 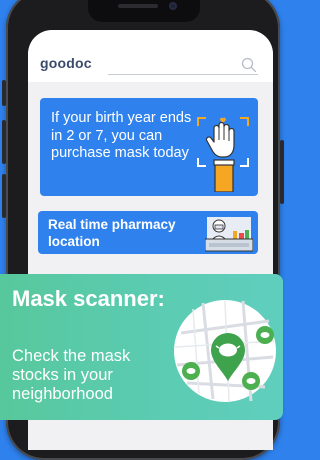 What do you see at coordinates (223, 154) in the screenshot?
I see `raised-hand-icon` at bounding box center [223, 154].